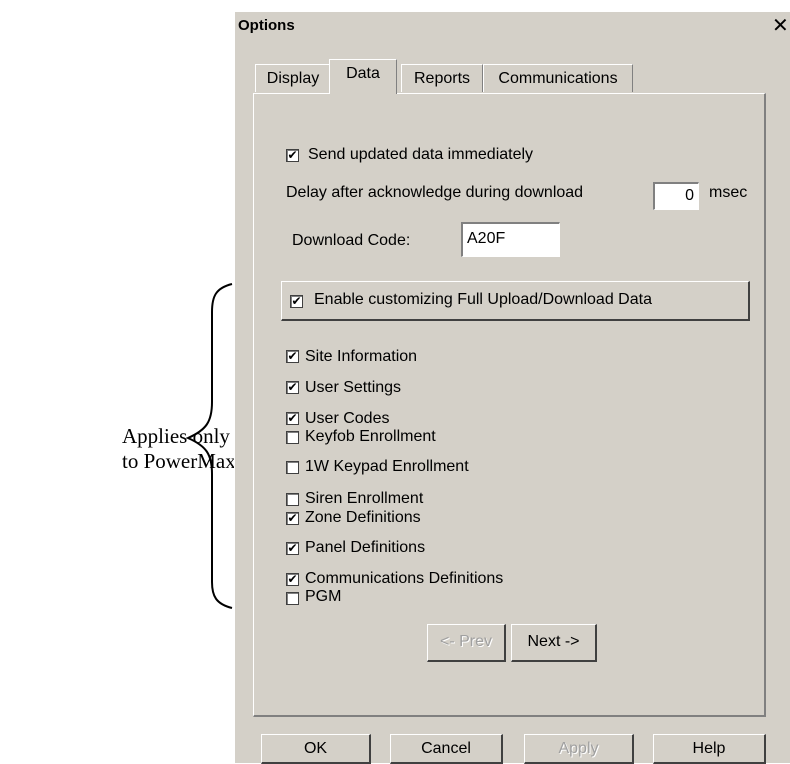  Describe the element at coordinates (512, 26) in the screenshot. I see `title-bar: Options ✕` at that location.